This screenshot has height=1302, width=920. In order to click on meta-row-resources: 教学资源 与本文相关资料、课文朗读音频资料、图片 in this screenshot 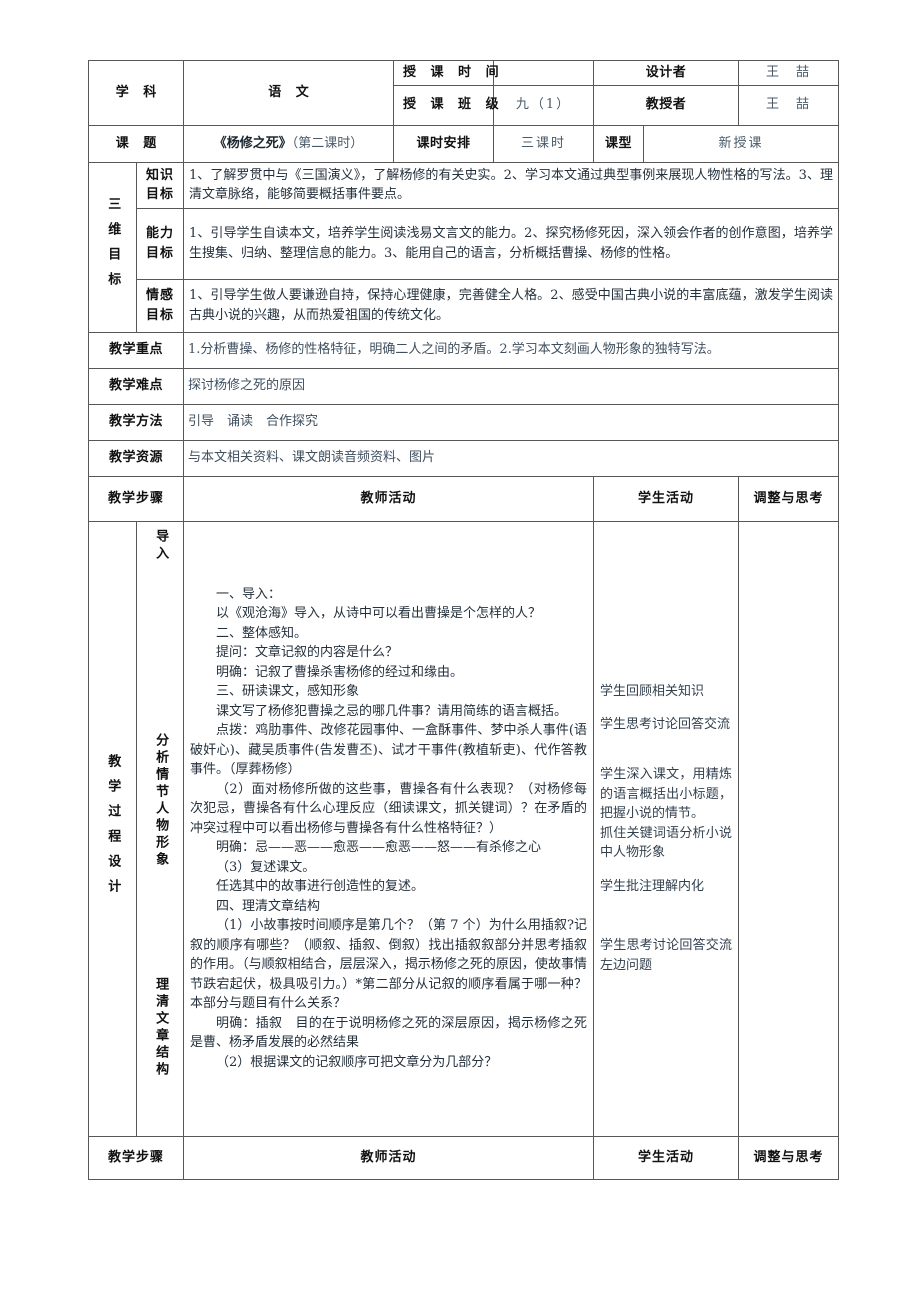, I will do `click(464, 458)`.